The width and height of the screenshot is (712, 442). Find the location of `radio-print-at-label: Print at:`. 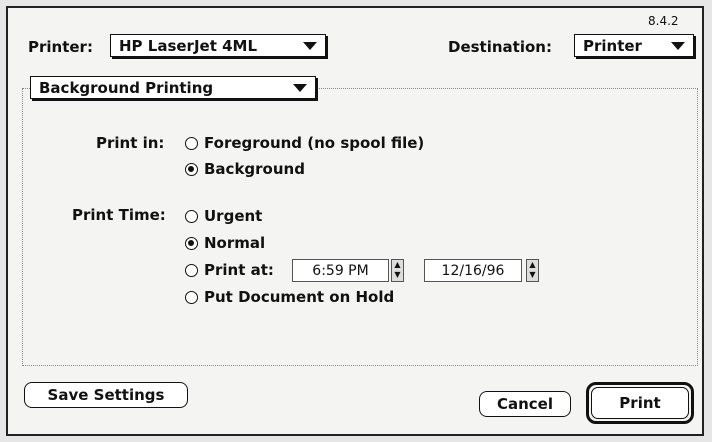

radio-print-at-label: Print at: is located at coordinates (239, 270).